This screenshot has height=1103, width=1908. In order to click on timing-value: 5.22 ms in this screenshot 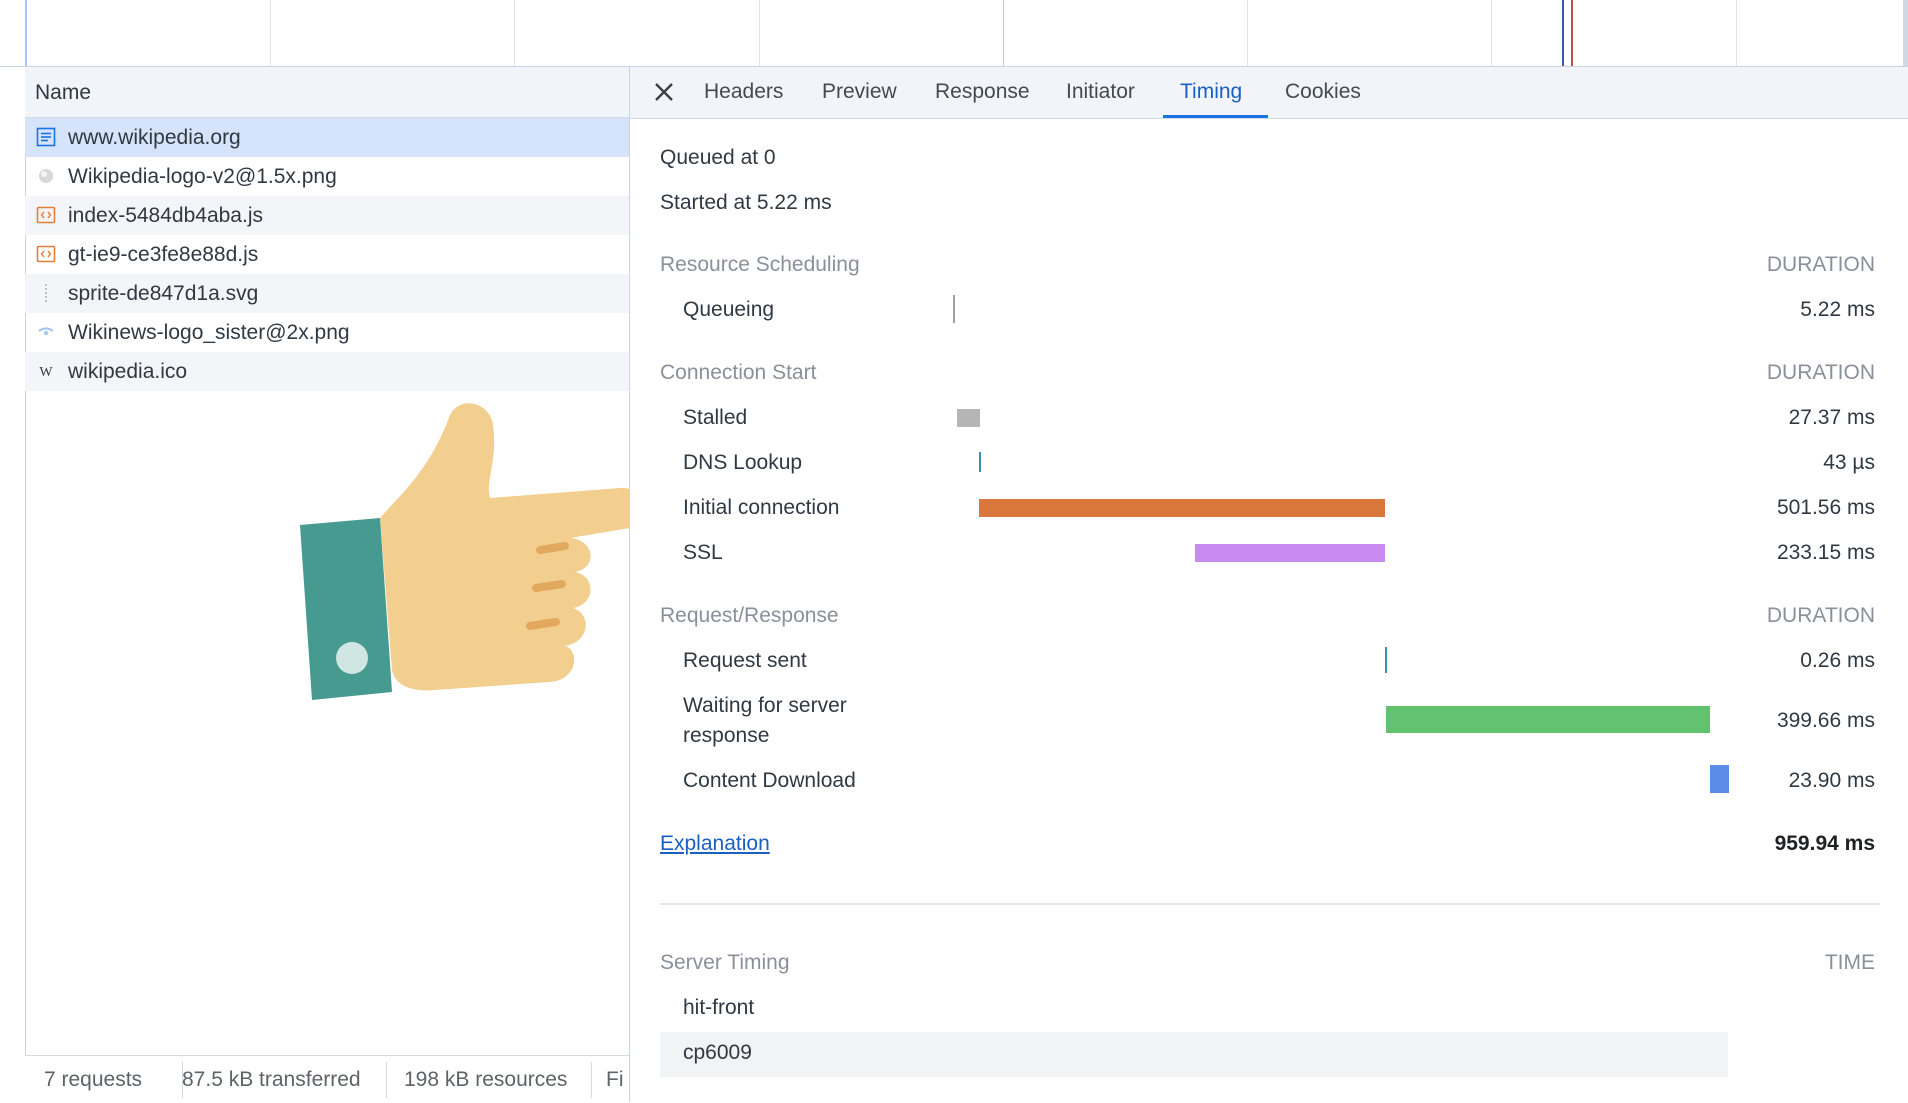, I will do `click(1837, 309)`.